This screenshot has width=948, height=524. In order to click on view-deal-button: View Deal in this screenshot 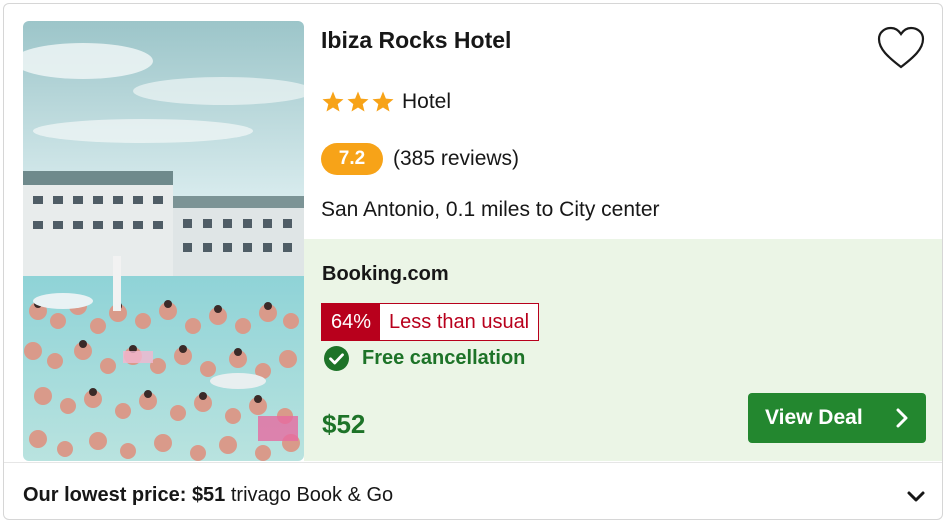, I will do `click(837, 418)`.